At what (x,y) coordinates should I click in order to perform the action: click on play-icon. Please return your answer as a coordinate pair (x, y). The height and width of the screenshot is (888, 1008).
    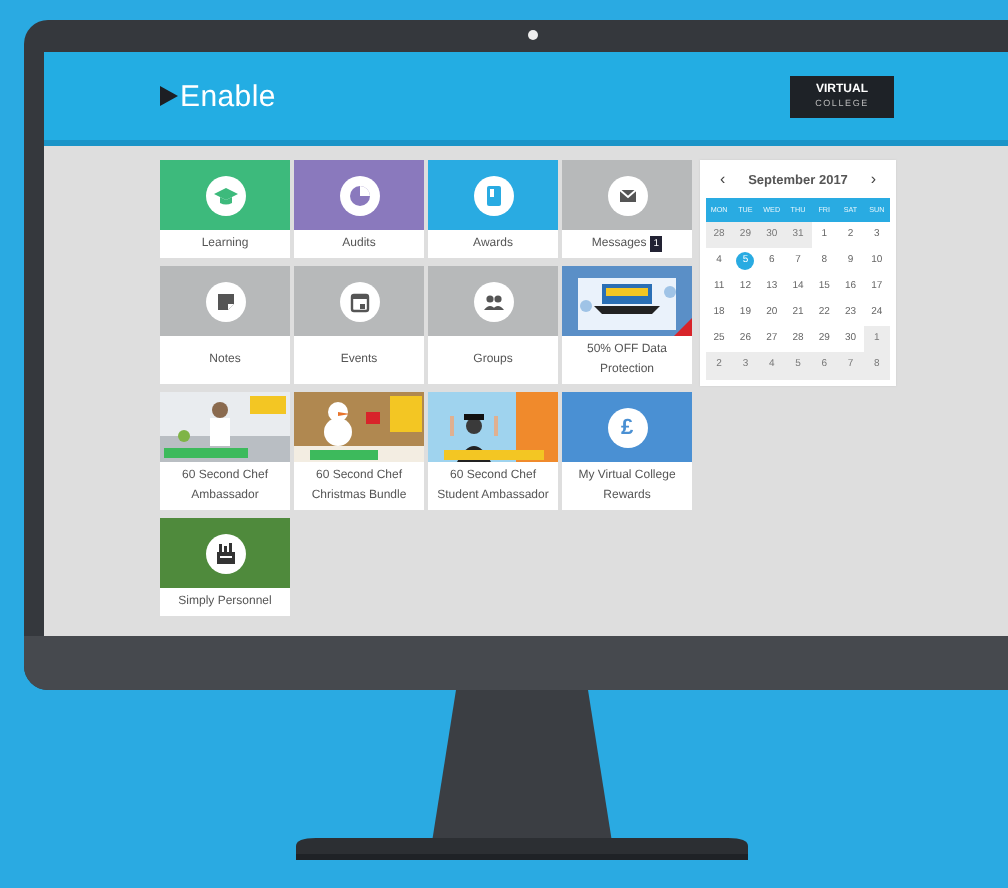
    Looking at the image, I should click on (169, 96).